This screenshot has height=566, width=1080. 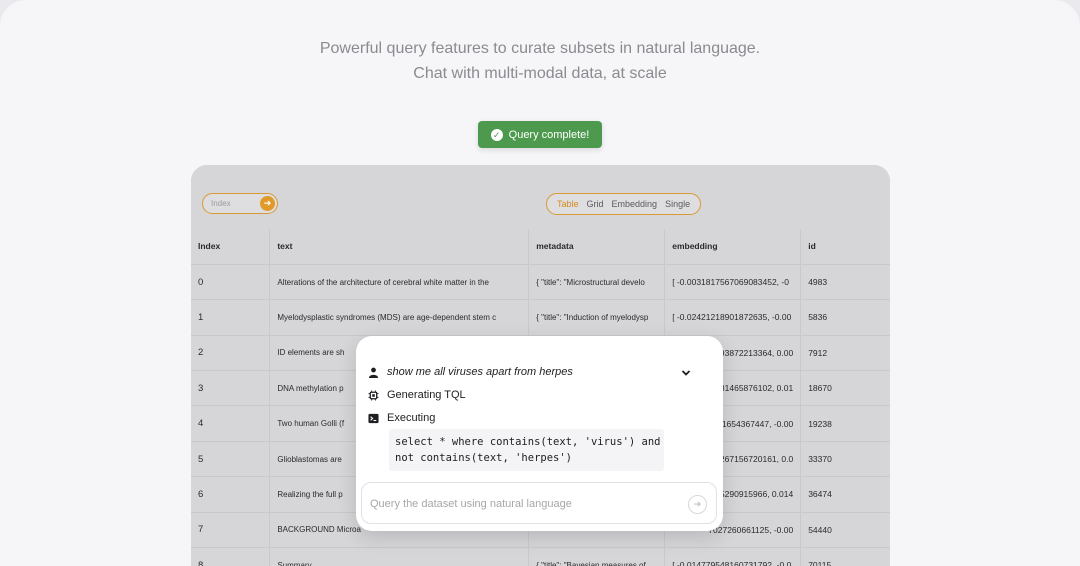 I want to click on column-header-text: text, so click(x=399, y=247).